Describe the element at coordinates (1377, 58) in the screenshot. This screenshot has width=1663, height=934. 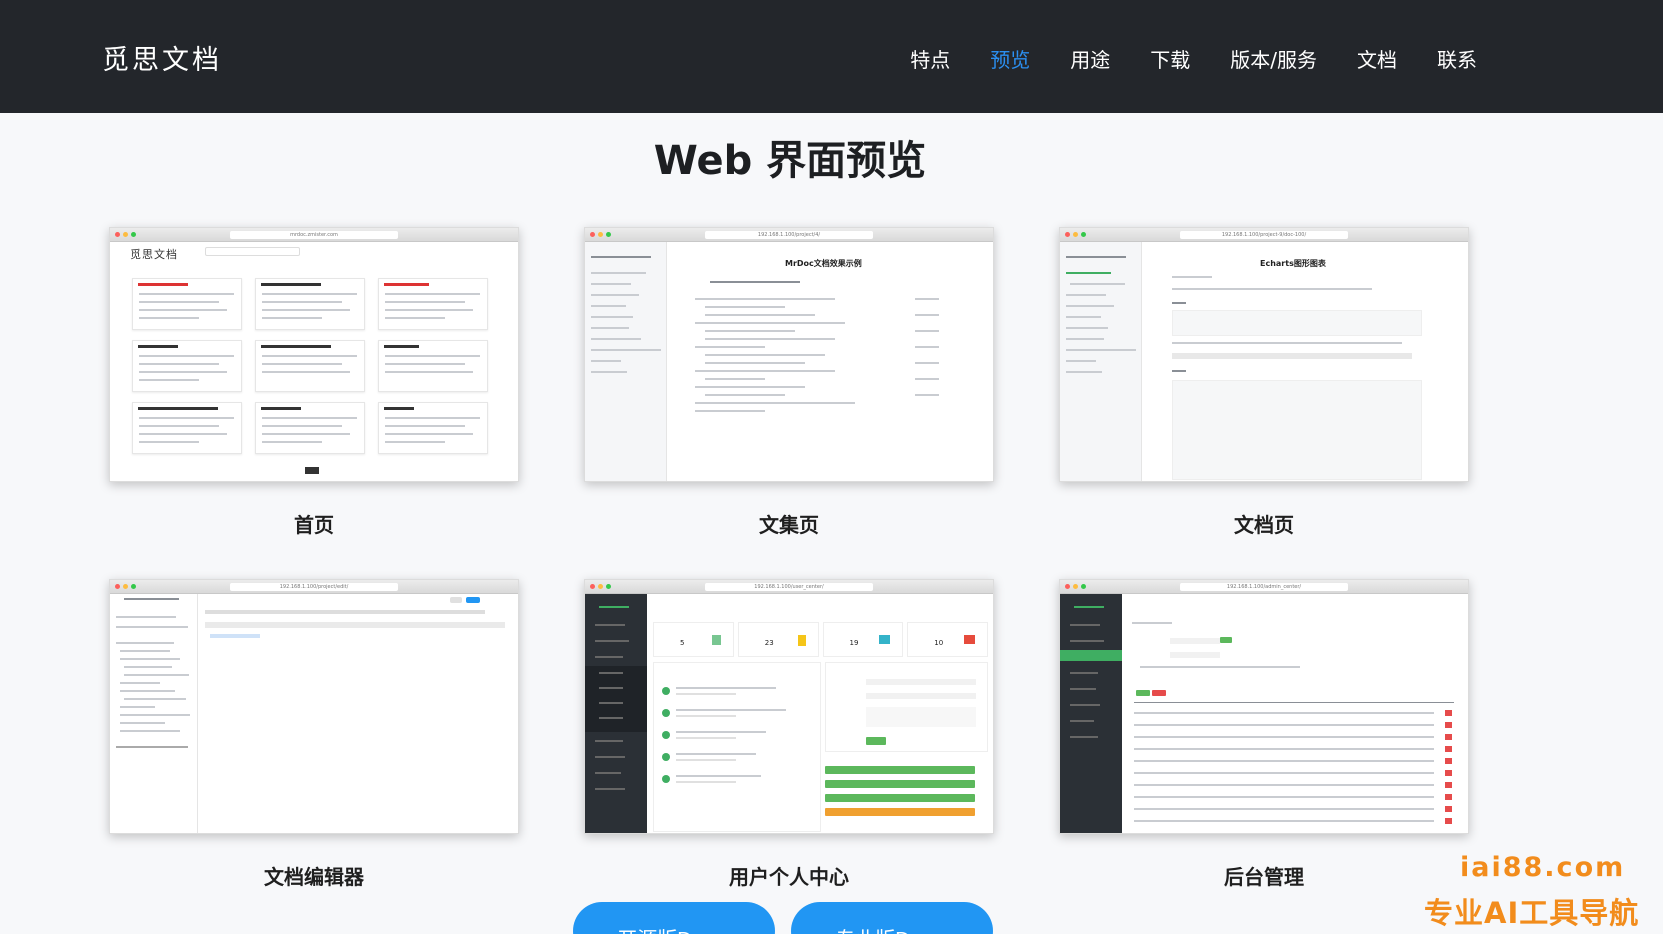
I see `nav-docs: 文档` at that location.